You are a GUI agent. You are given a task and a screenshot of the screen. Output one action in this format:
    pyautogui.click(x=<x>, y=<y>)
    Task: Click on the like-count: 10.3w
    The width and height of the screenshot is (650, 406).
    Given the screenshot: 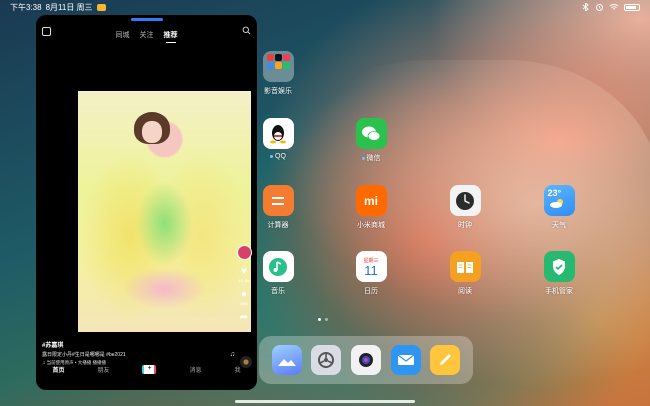 What is the action you would take?
    pyautogui.click(x=244, y=280)
    